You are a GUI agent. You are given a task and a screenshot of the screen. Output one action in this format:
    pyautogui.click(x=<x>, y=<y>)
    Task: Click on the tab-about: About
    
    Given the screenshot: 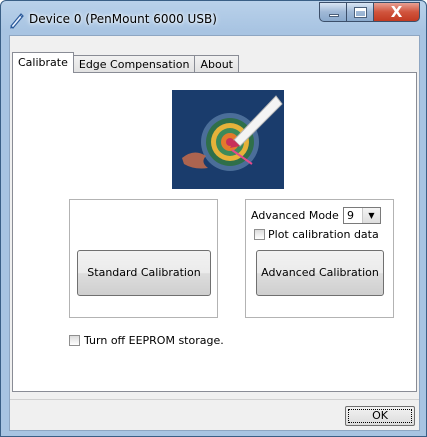 What is the action you would take?
    pyautogui.click(x=216, y=64)
    